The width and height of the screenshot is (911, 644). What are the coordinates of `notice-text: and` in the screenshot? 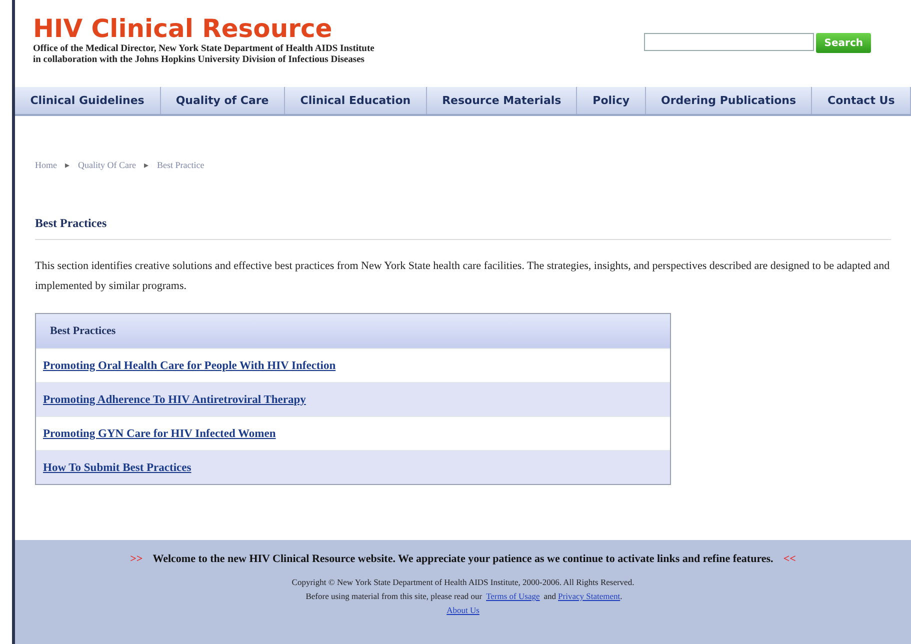 It's located at (550, 596).